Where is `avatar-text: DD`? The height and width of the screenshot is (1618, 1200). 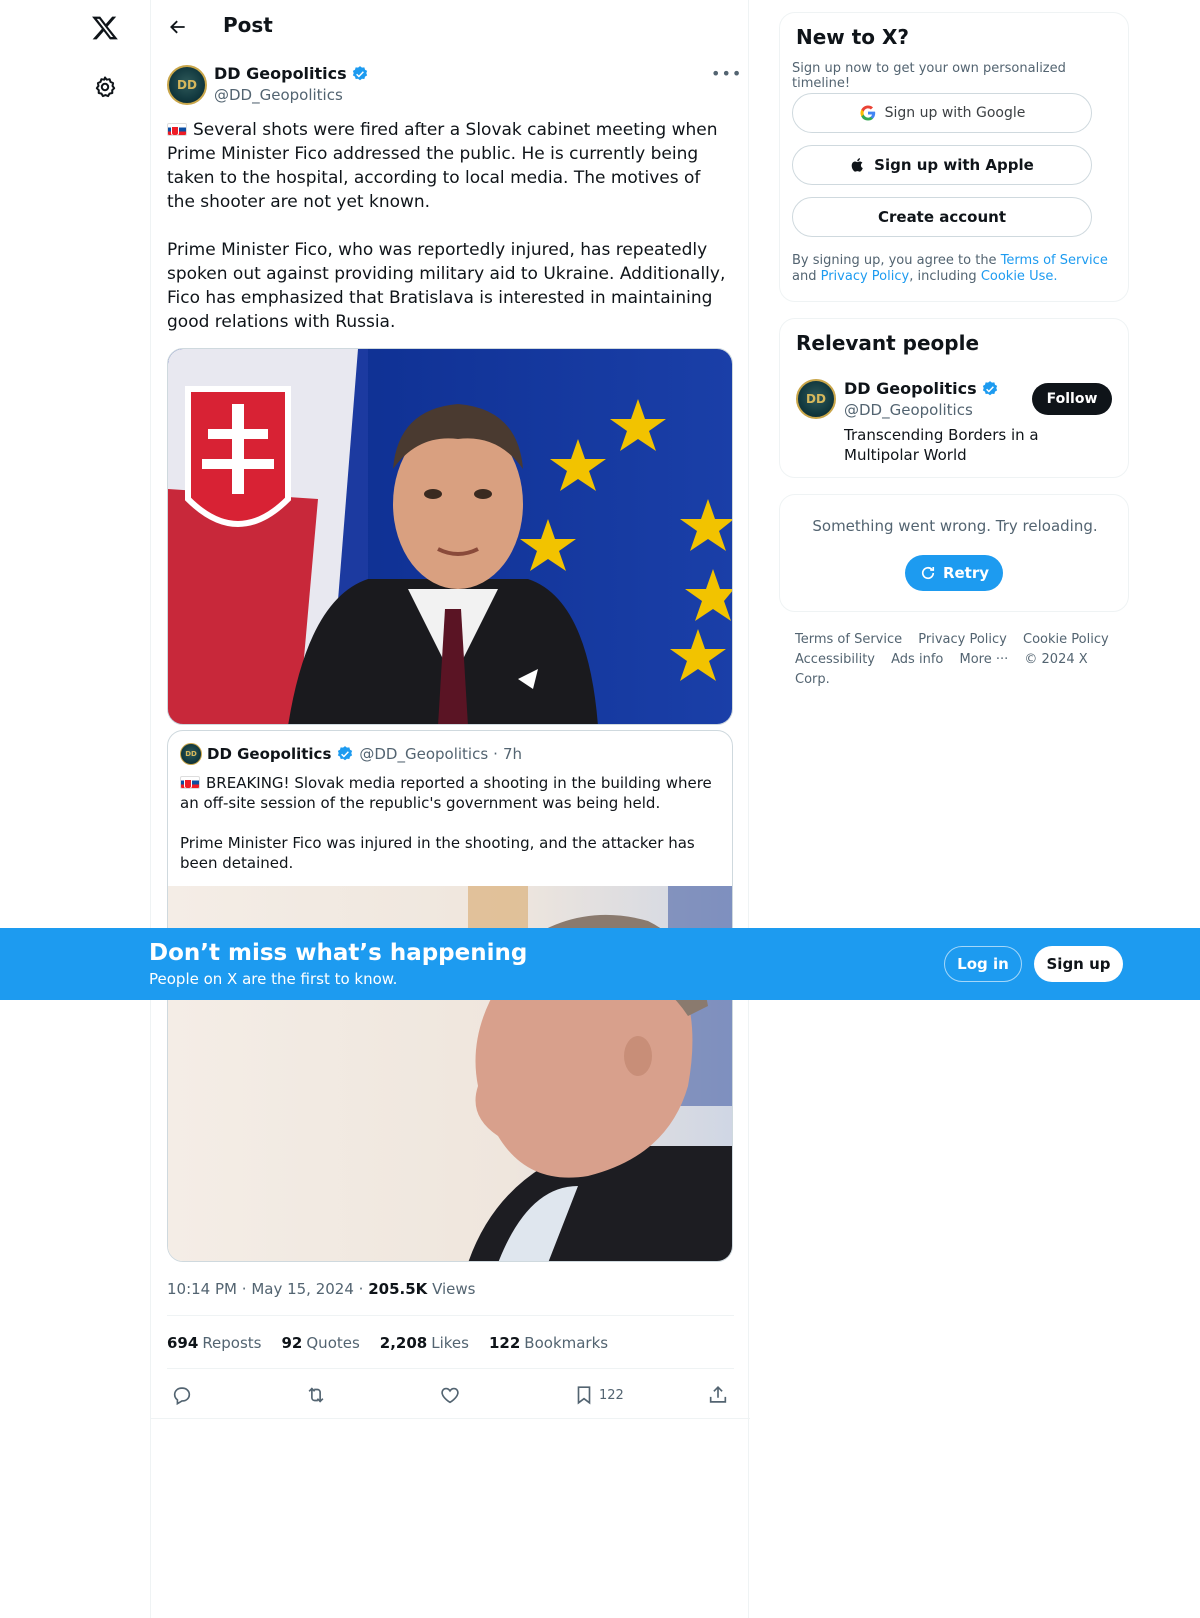 avatar-text: DD is located at coordinates (187, 85).